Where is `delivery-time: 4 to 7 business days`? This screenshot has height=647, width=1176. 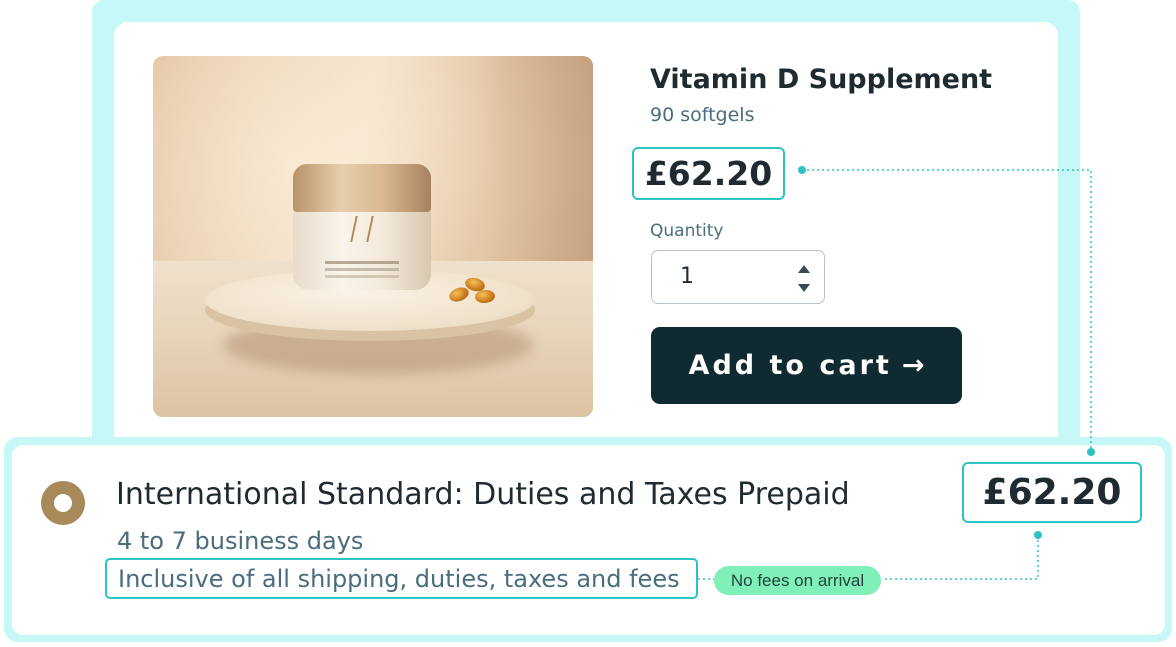 delivery-time: 4 to 7 business days is located at coordinates (240, 541).